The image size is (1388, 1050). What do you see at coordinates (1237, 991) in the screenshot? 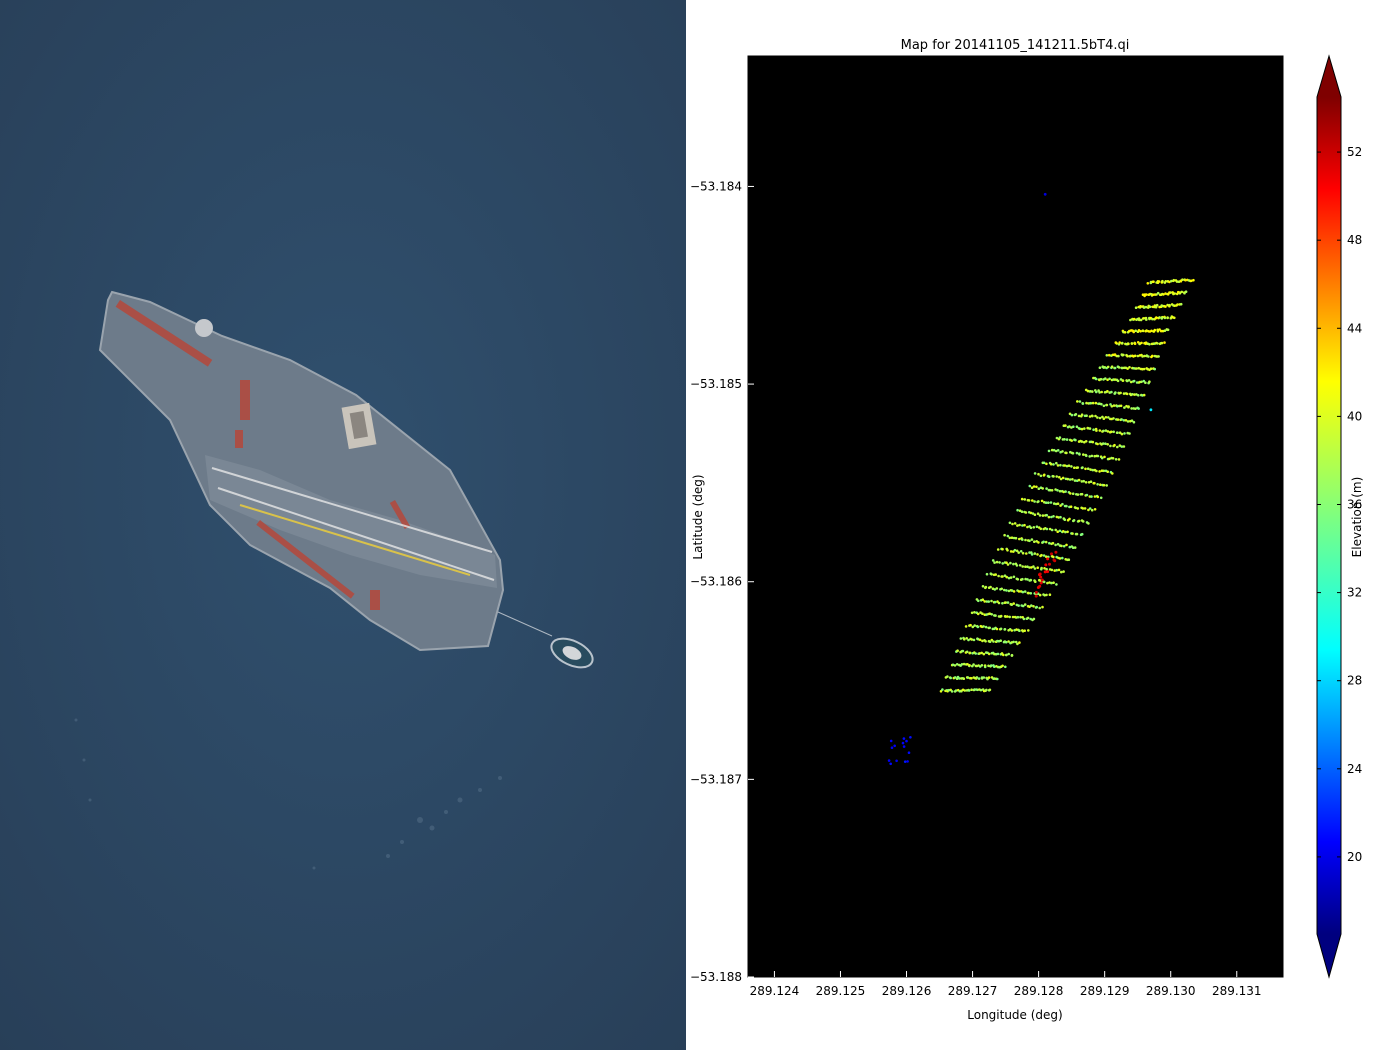
I see `x-tick-label: 289.131` at bounding box center [1237, 991].